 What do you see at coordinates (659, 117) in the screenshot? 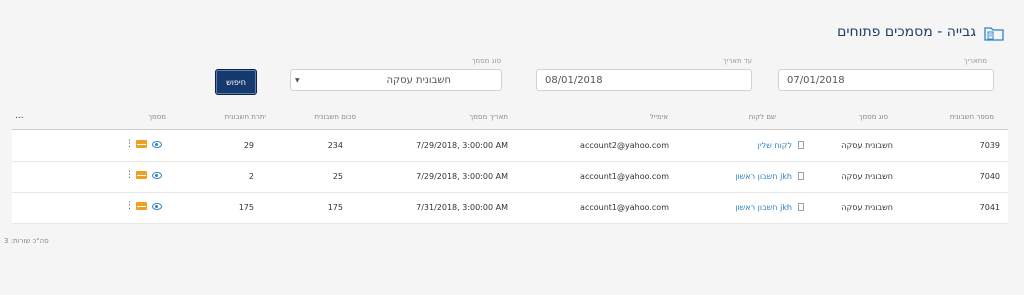
I see `col-email: אימייל` at bounding box center [659, 117].